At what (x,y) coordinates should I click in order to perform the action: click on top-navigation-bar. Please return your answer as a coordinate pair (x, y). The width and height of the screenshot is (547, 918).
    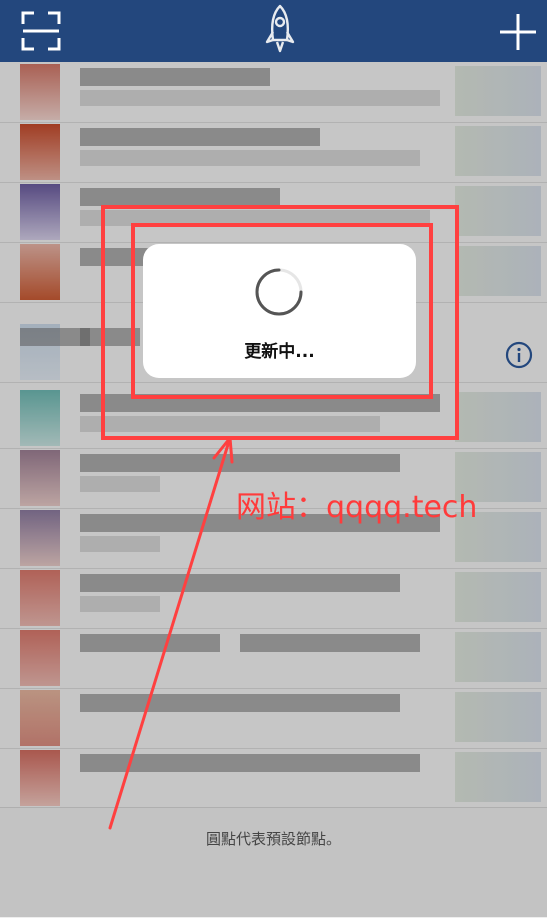
    Looking at the image, I should click on (273, 31).